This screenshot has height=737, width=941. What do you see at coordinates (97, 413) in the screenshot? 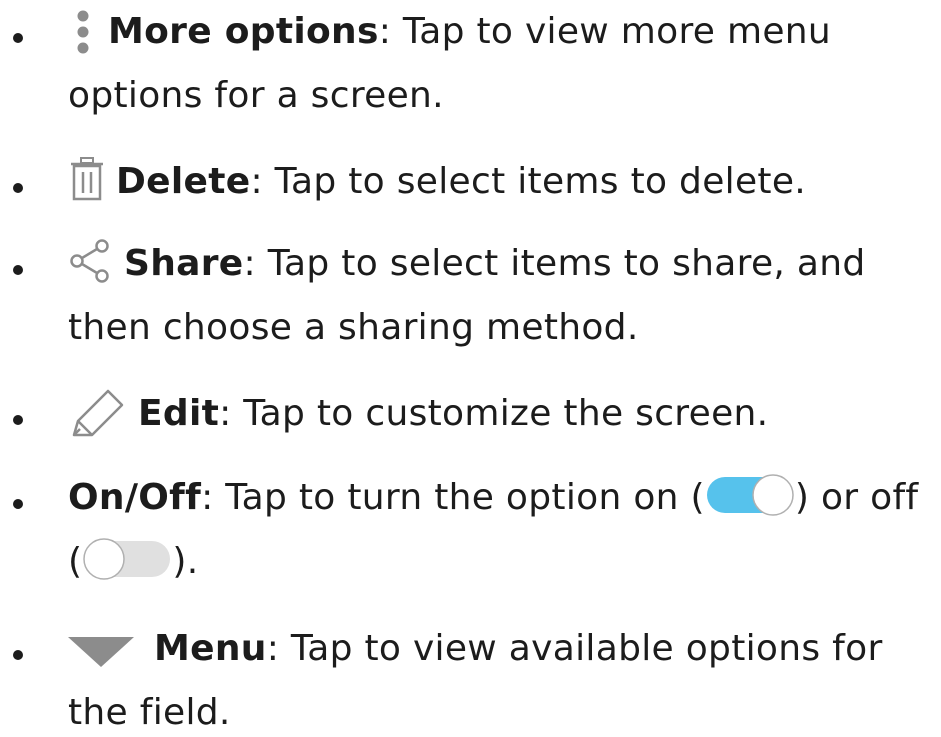
I see `edit-icon` at bounding box center [97, 413].